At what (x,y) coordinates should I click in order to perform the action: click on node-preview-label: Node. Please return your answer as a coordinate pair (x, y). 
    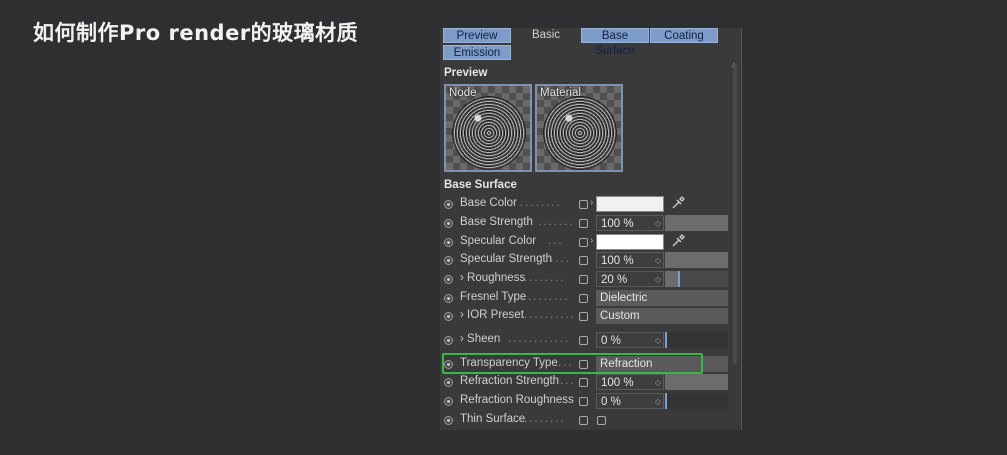
    Looking at the image, I should click on (463, 93).